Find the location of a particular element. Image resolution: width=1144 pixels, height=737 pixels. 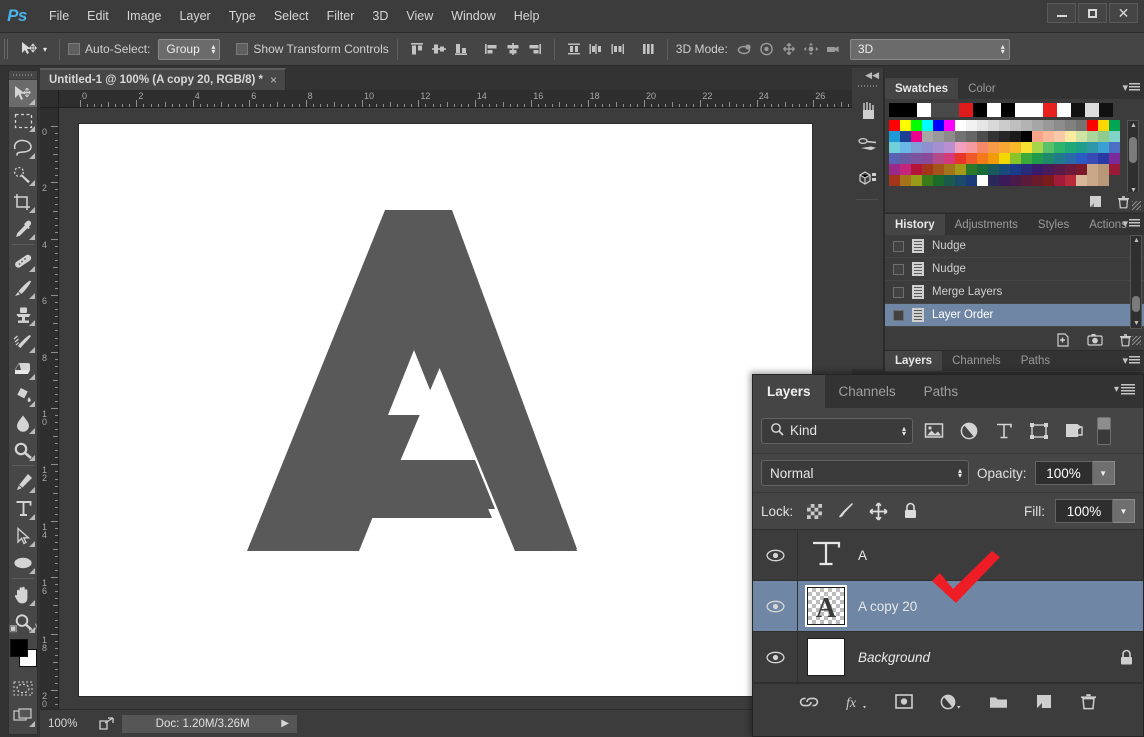

tab-channels: Channels is located at coordinates (867, 391).